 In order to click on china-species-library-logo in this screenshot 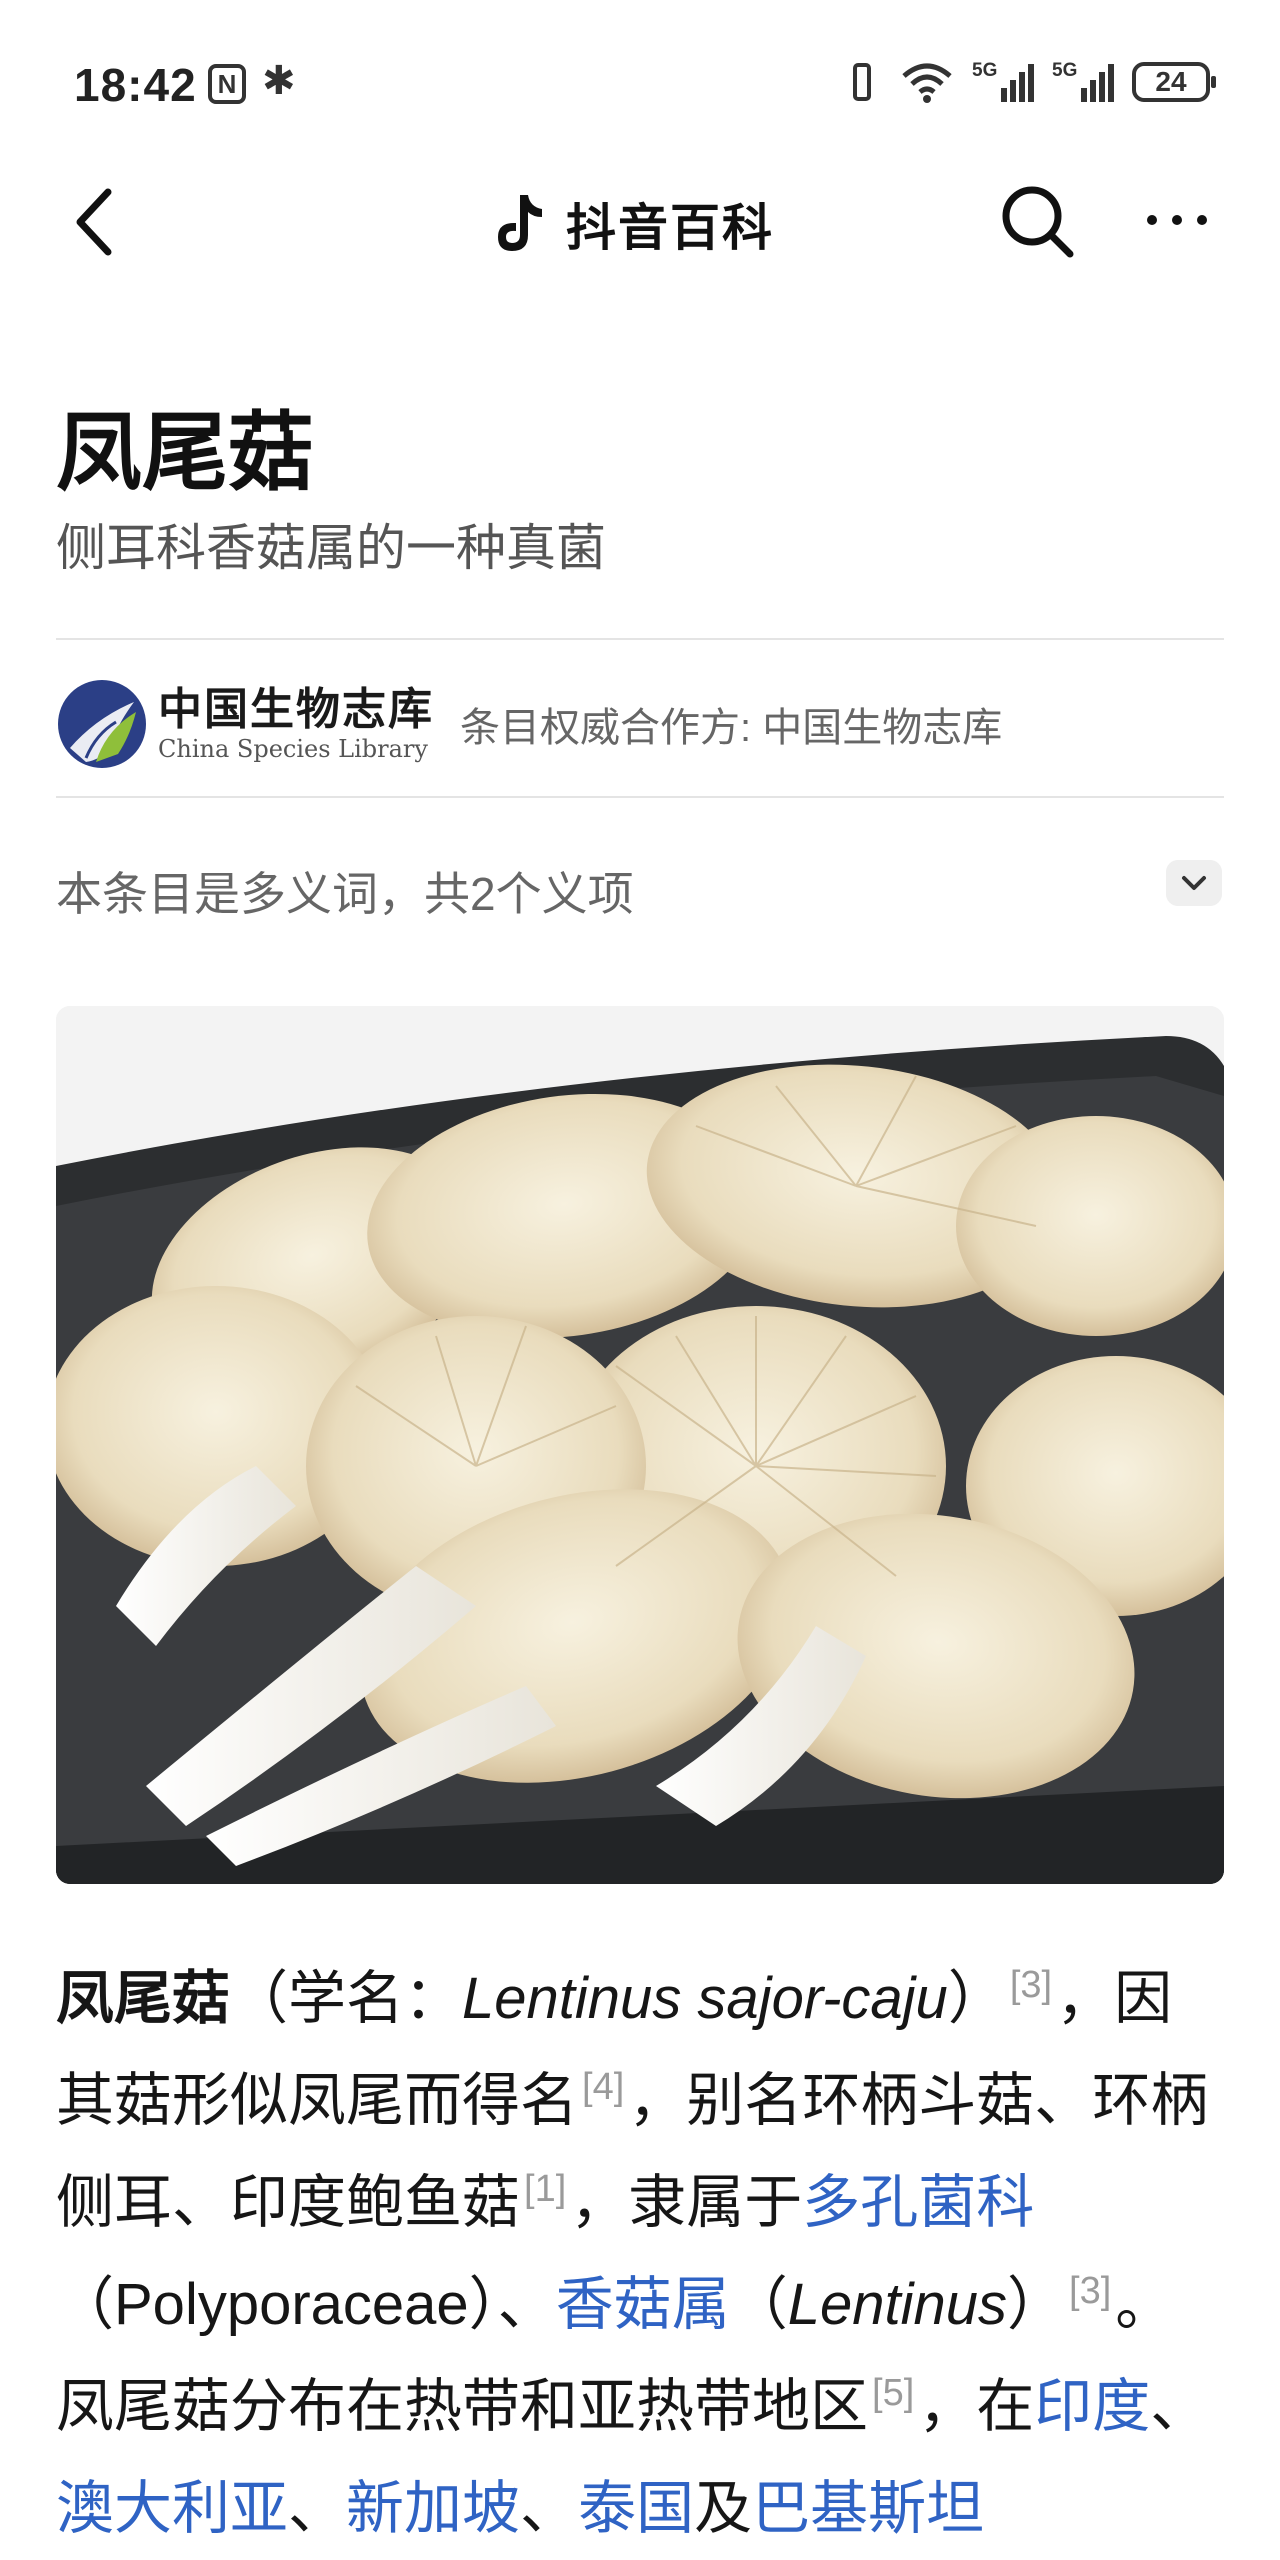, I will do `click(102, 724)`.